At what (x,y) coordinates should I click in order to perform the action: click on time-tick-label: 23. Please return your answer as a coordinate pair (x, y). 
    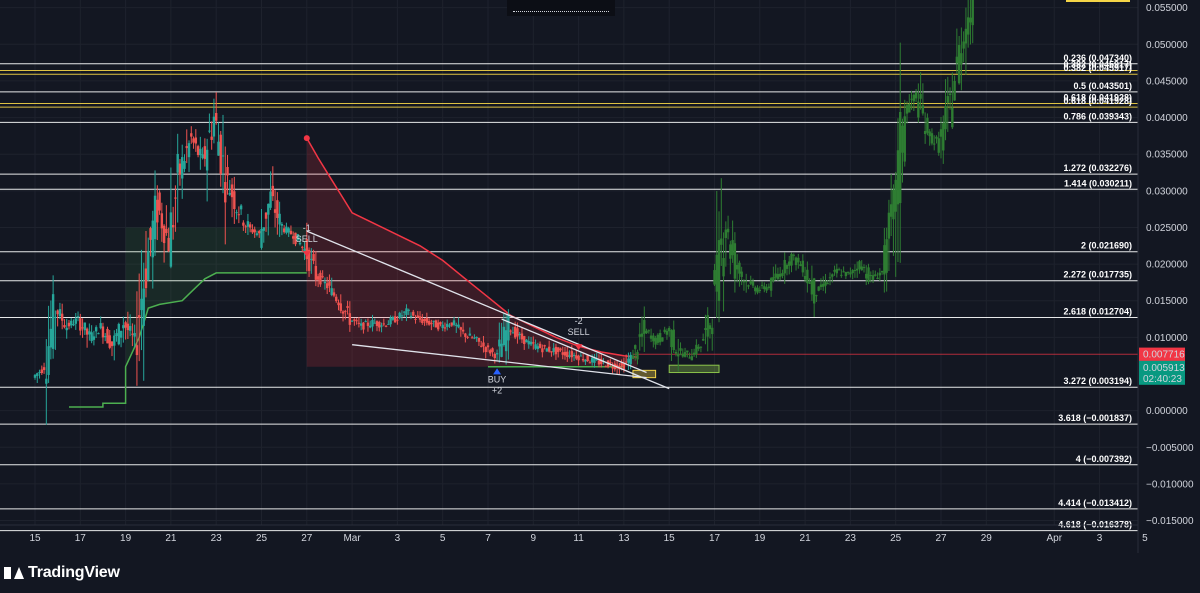
    Looking at the image, I should click on (217, 538).